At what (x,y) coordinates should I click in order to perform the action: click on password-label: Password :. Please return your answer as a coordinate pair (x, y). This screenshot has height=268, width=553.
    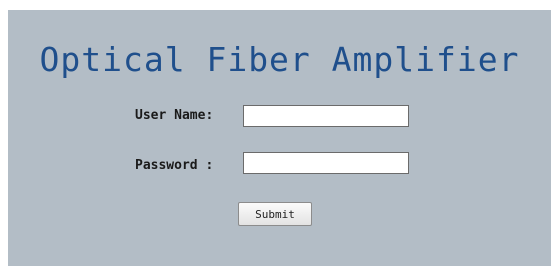
    Looking at the image, I should click on (174, 165).